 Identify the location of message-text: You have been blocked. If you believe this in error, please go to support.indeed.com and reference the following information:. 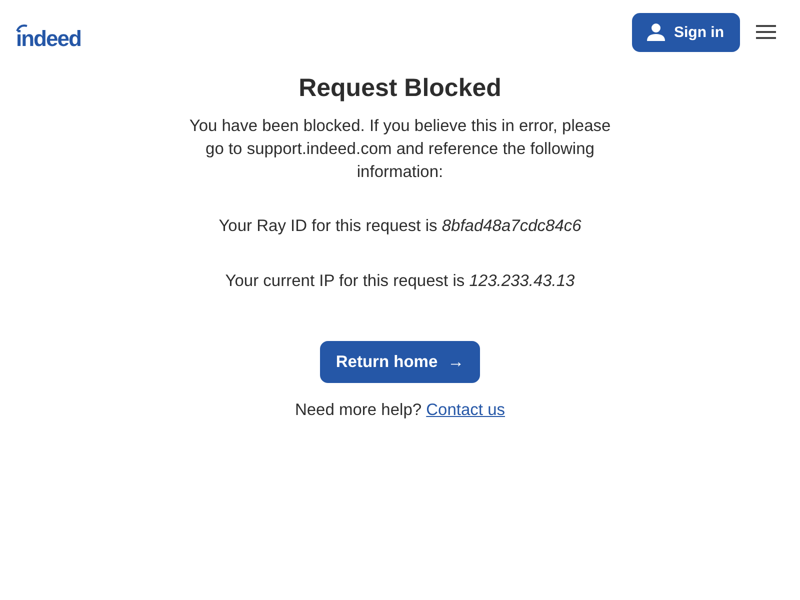
(400, 149).